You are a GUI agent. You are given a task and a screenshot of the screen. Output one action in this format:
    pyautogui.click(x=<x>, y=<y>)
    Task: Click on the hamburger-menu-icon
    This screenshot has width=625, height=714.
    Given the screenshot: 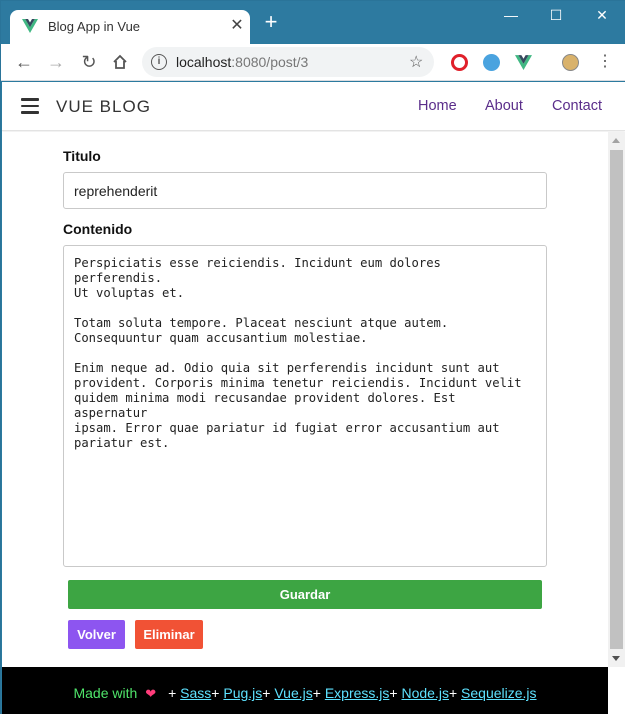 What is the action you would take?
    pyautogui.click(x=30, y=106)
    